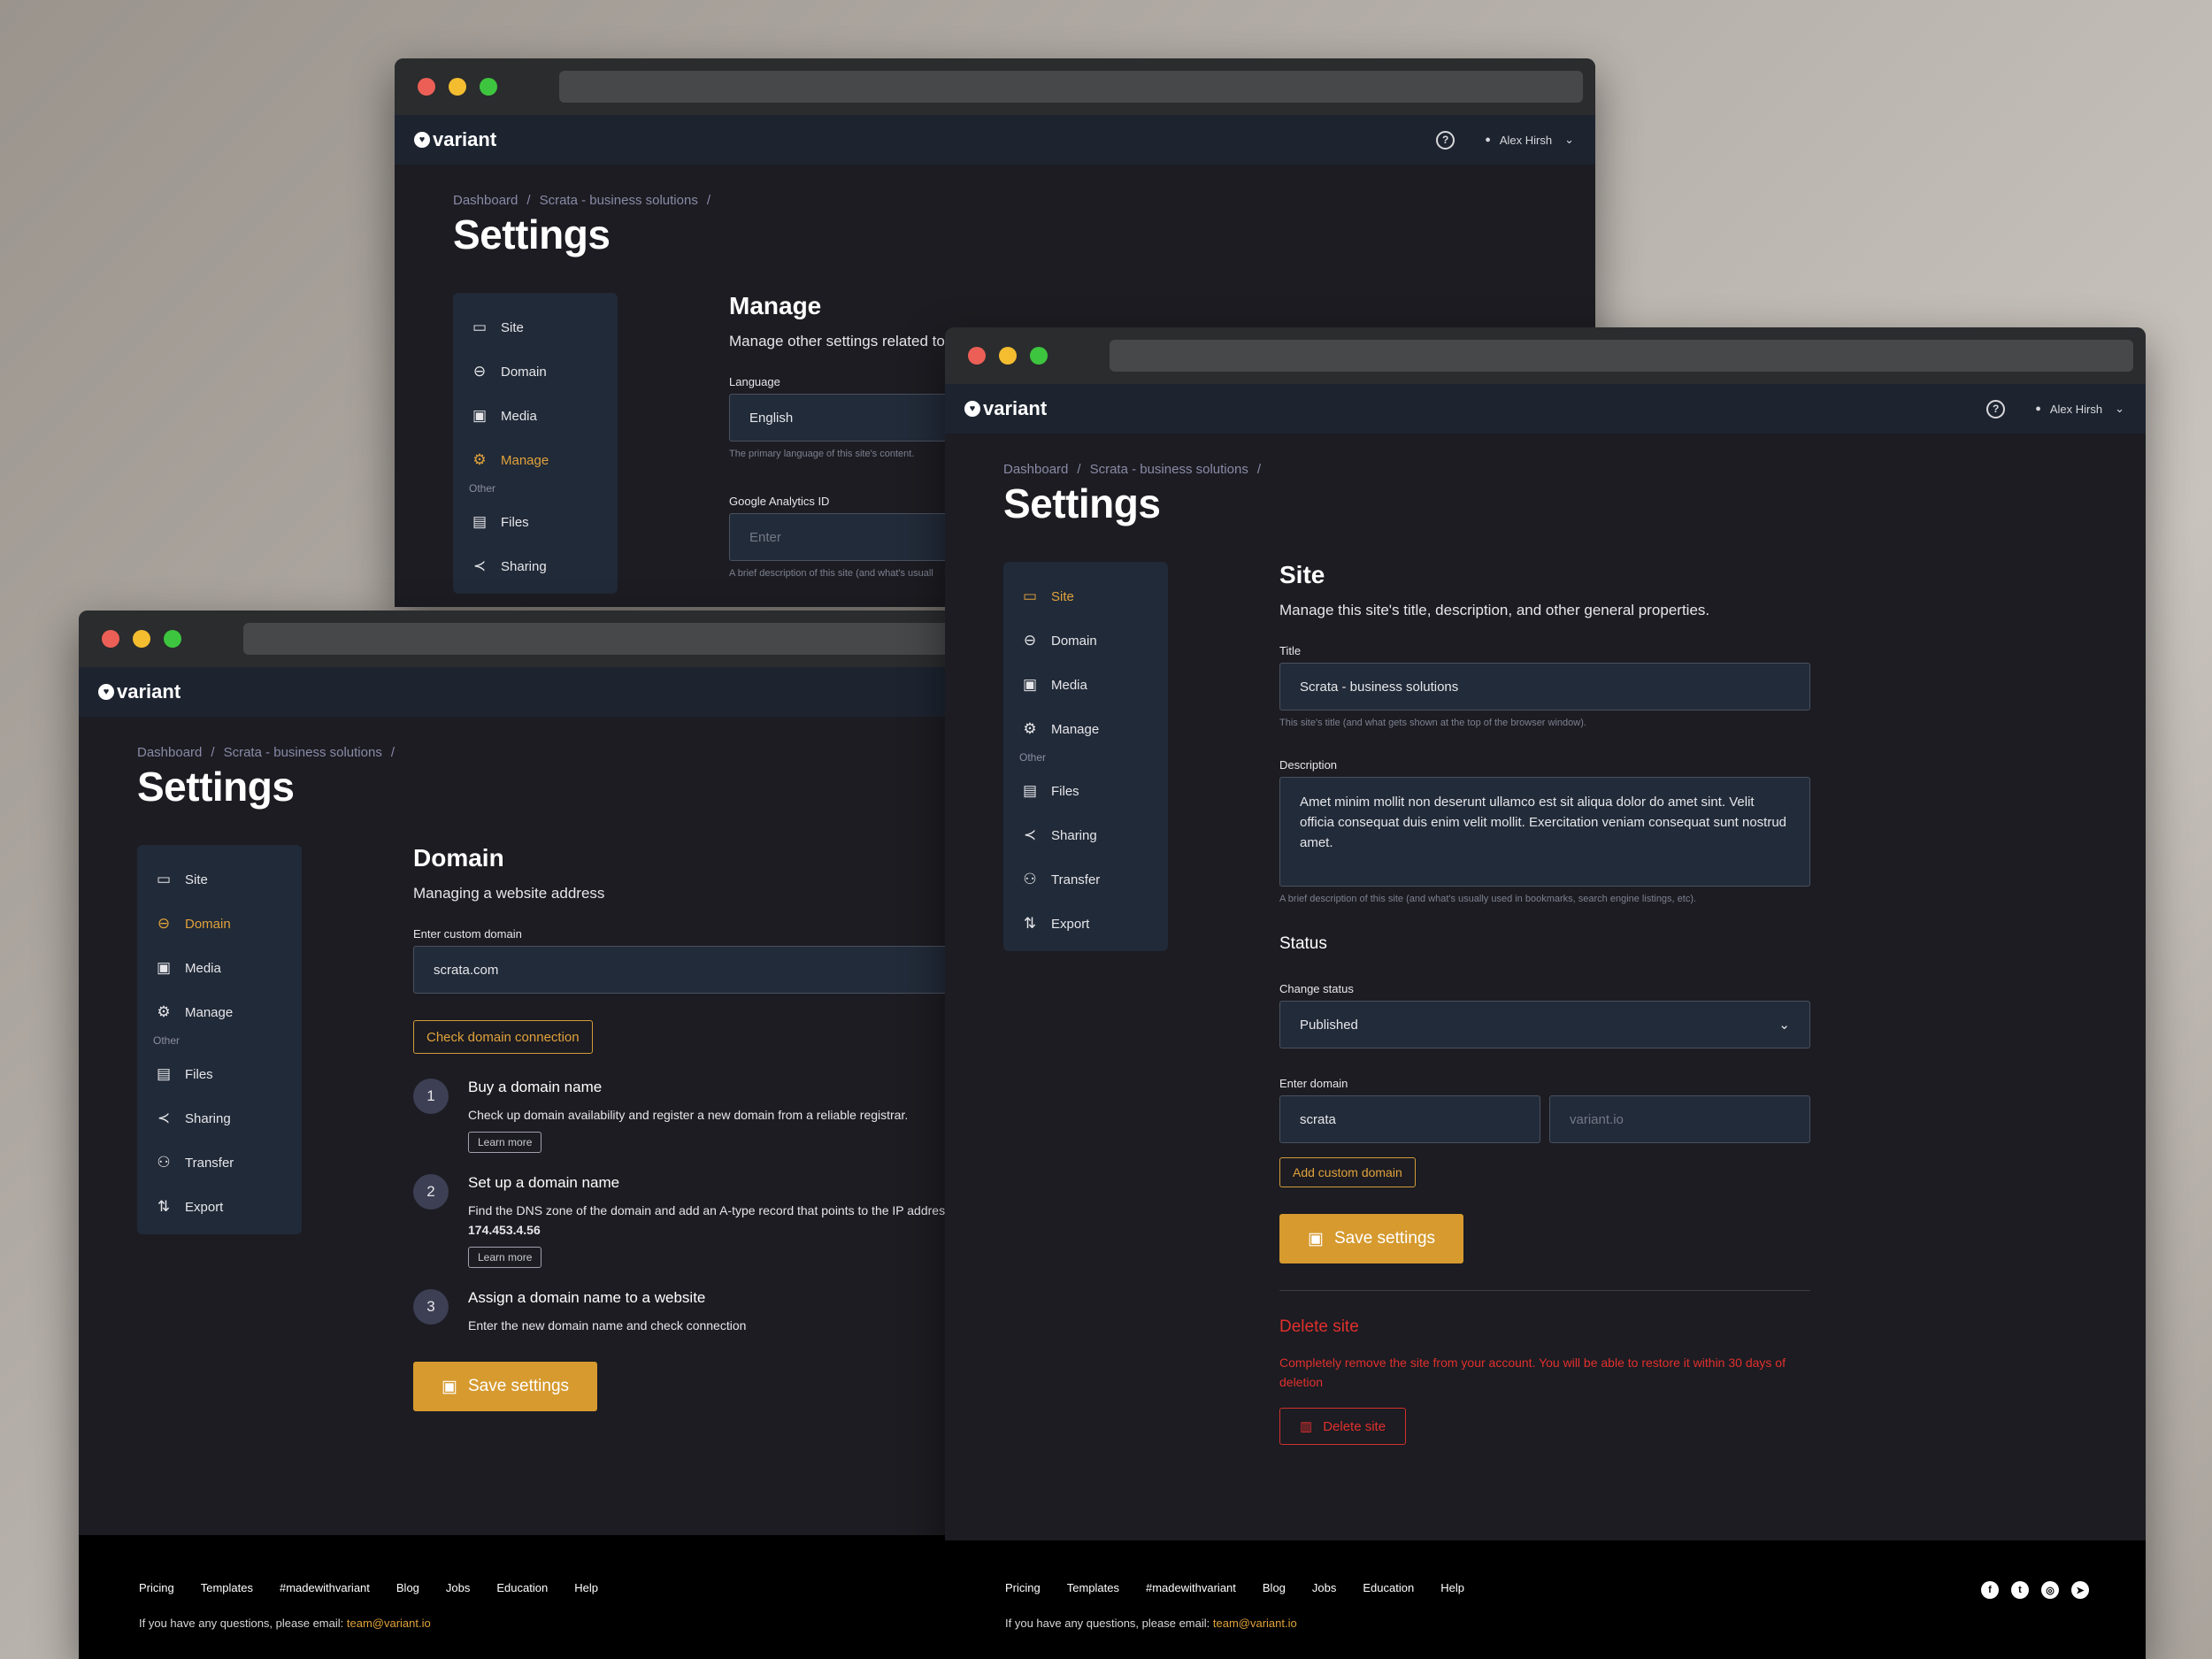 The image size is (2212, 1659). Describe the element at coordinates (2080, 1590) in the screenshot. I see `telegram-icon: ➤` at that location.